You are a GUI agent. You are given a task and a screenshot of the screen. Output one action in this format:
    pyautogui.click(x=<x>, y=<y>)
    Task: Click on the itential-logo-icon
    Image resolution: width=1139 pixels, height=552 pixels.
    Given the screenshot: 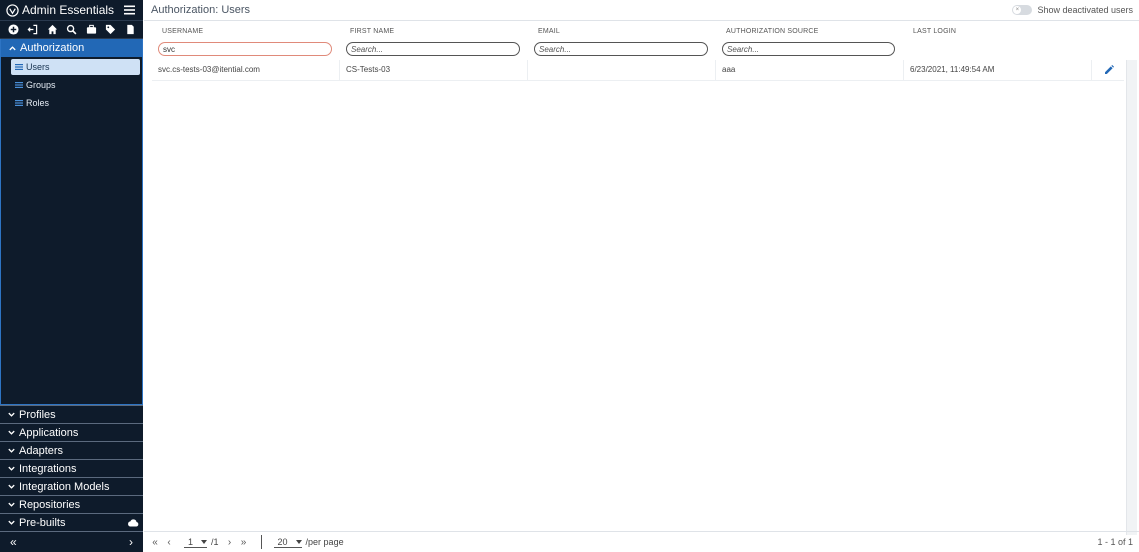 What is the action you would take?
    pyautogui.click(x=12, y=10)
    